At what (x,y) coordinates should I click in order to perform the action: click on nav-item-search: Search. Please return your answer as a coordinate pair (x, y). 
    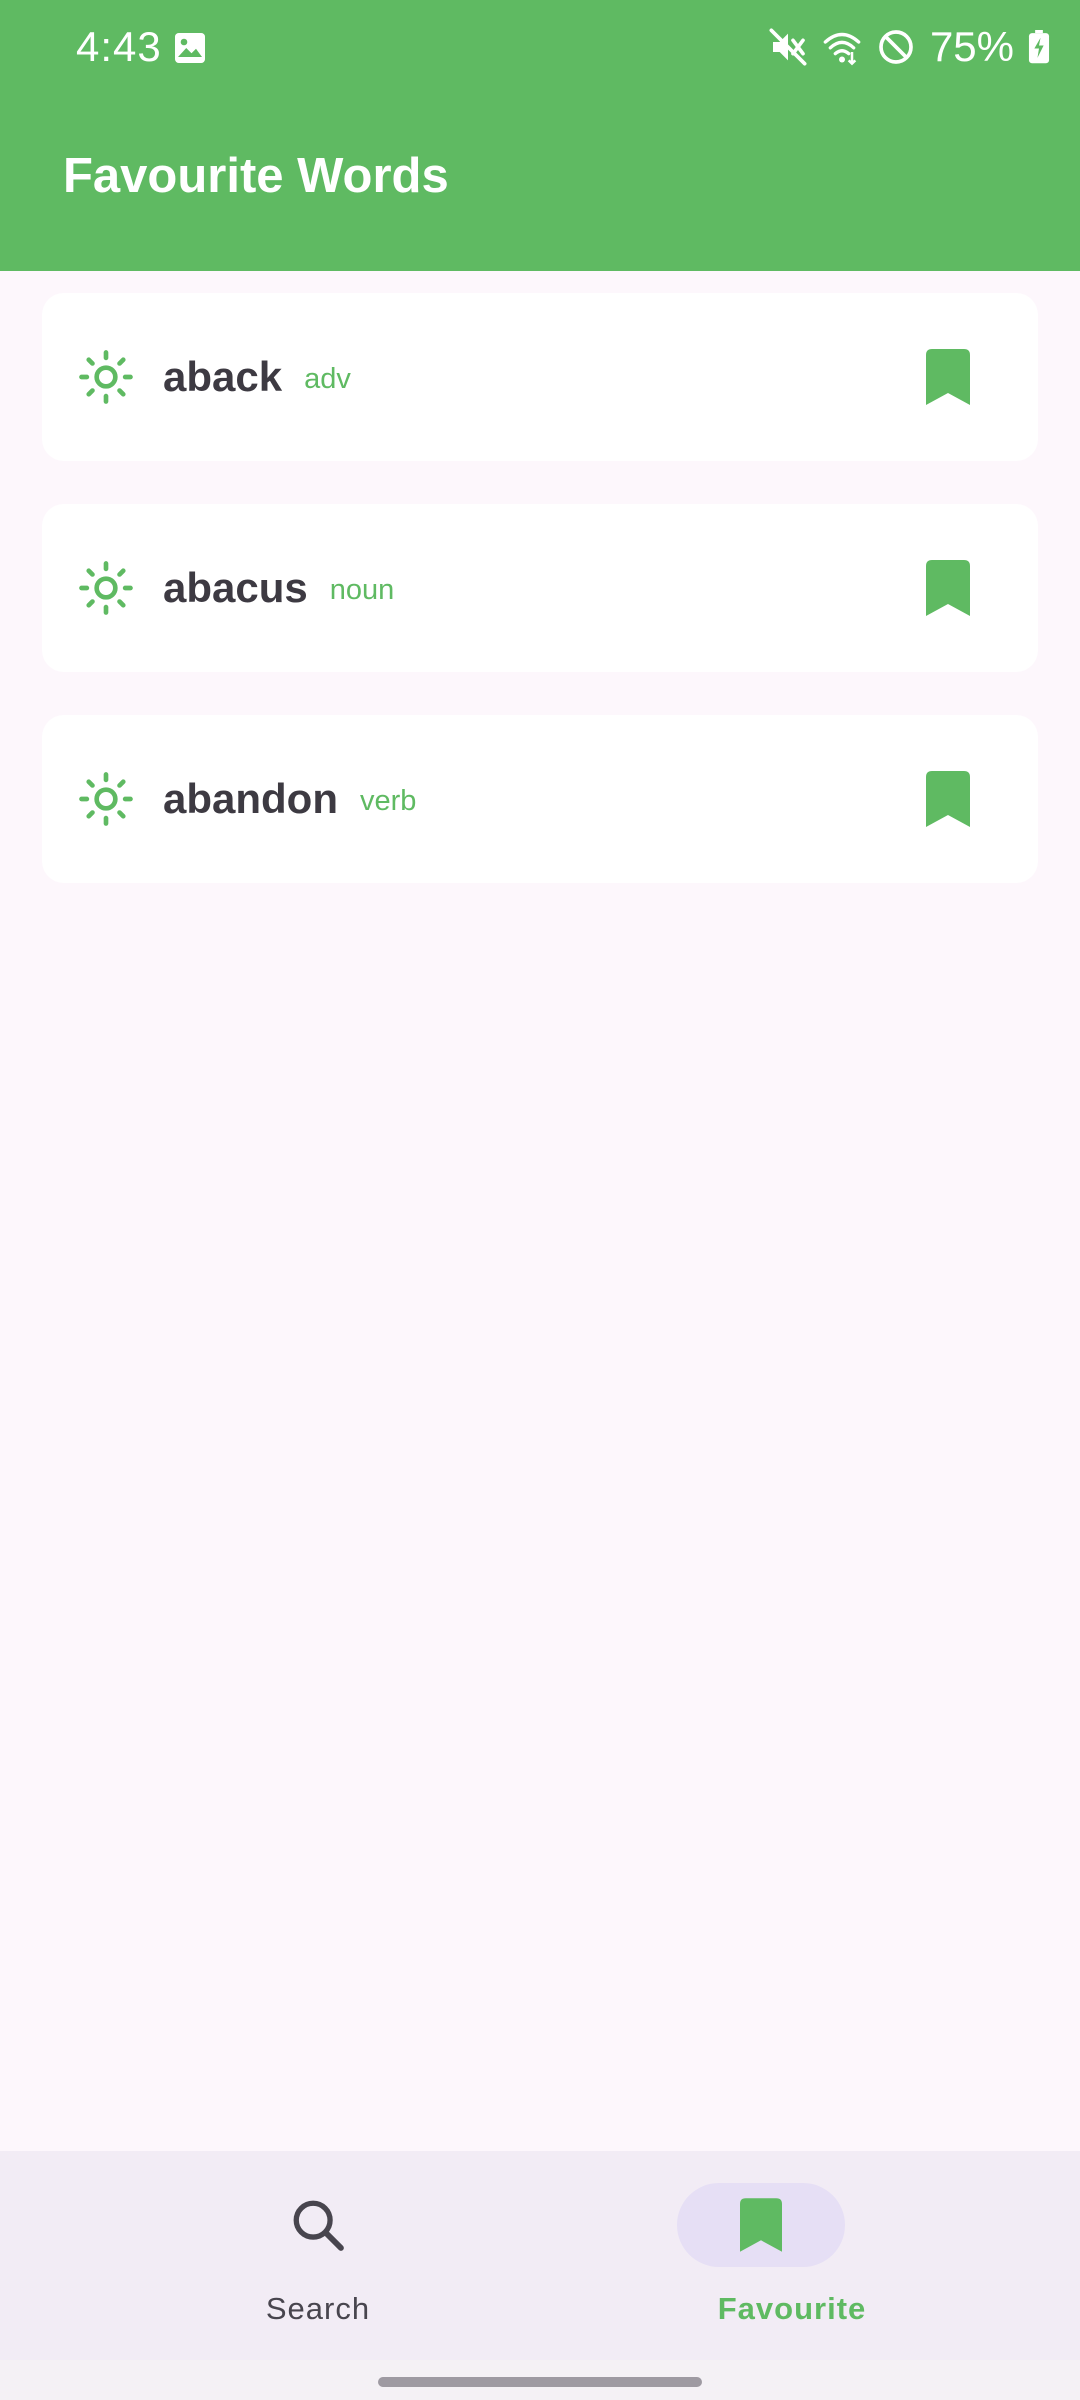
    Looking at the image, I should click on (270, 2255).